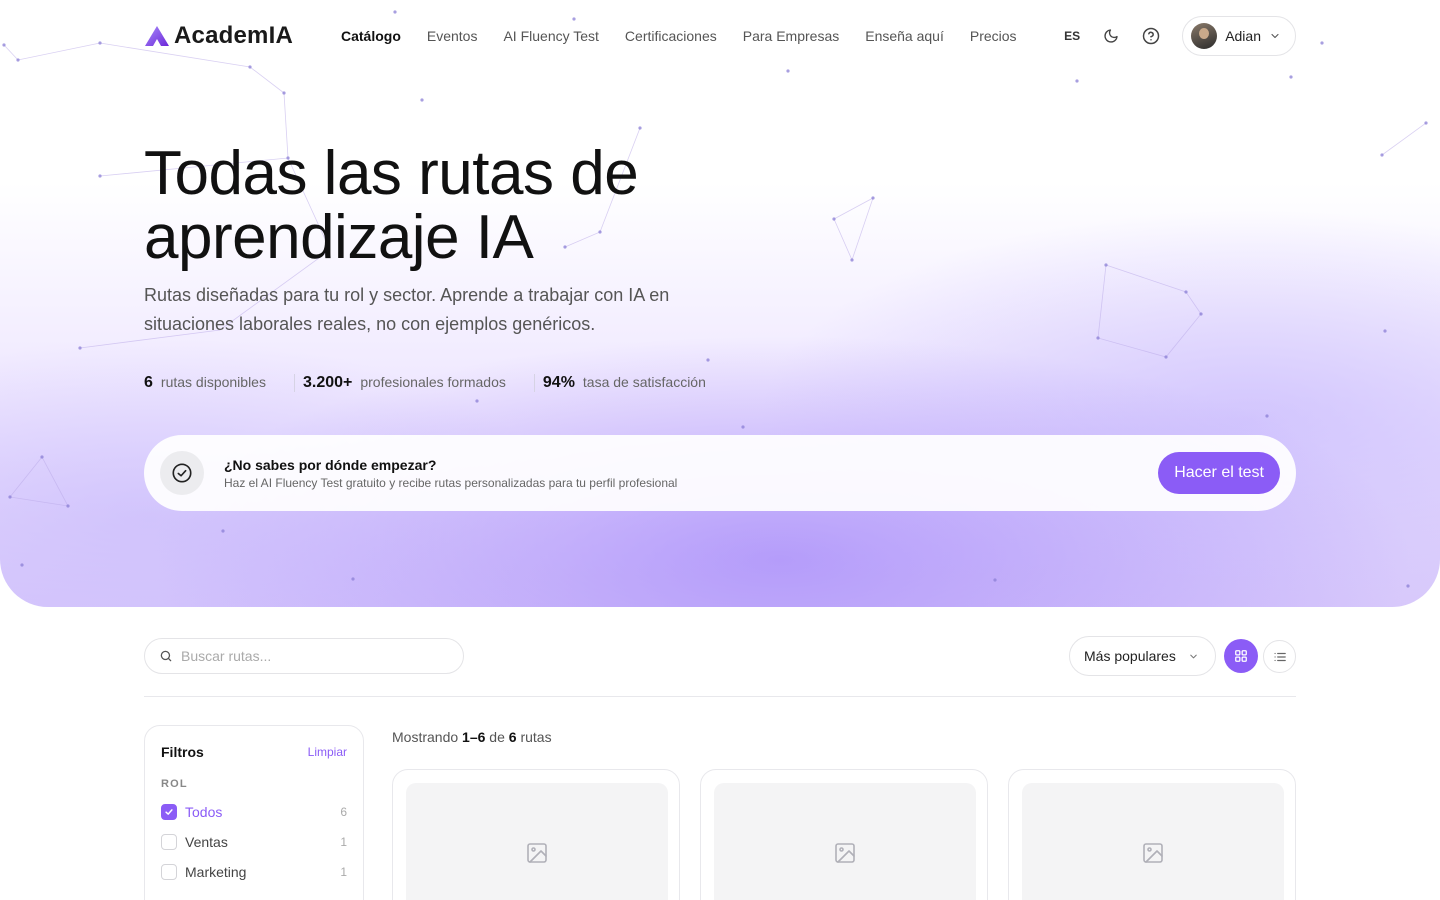 The width and height of the screenshot is (1440, 900). What do you see at coordinates (254, 872) in the screenshot?
I see `filter-option-marketing: Marketing 1` at bounding box center [254, 872].